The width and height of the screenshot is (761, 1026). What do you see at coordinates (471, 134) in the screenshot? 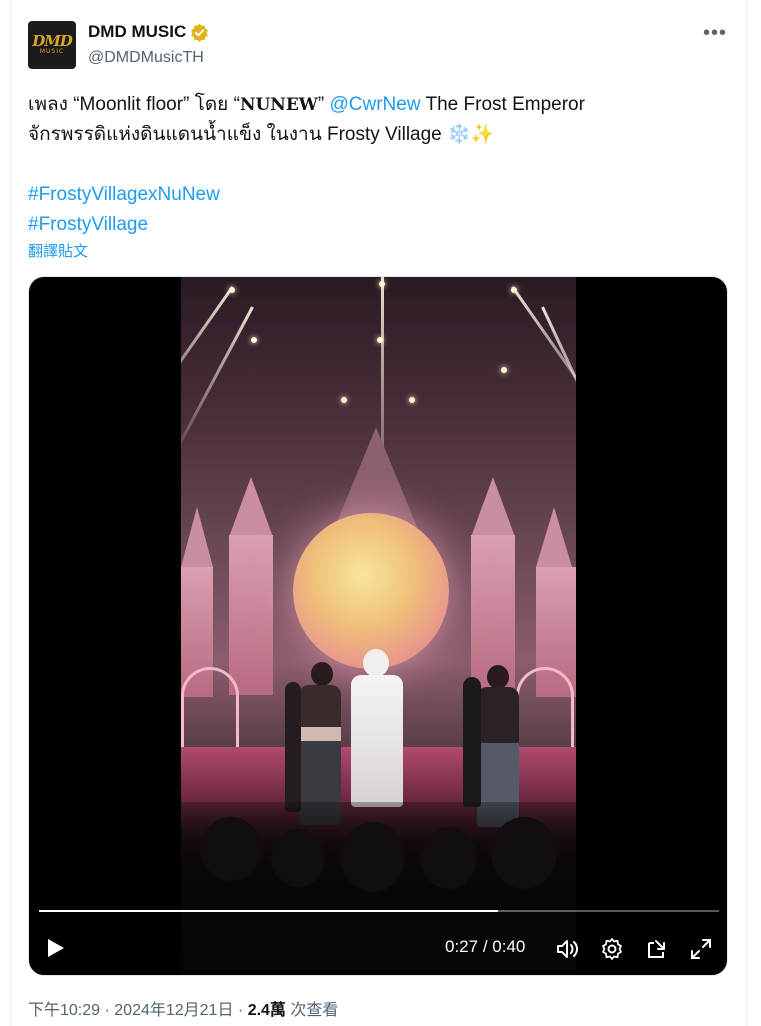
I see `emoji-snowflake-sparkles: ❄️✨` at bounding box center [471, 134].